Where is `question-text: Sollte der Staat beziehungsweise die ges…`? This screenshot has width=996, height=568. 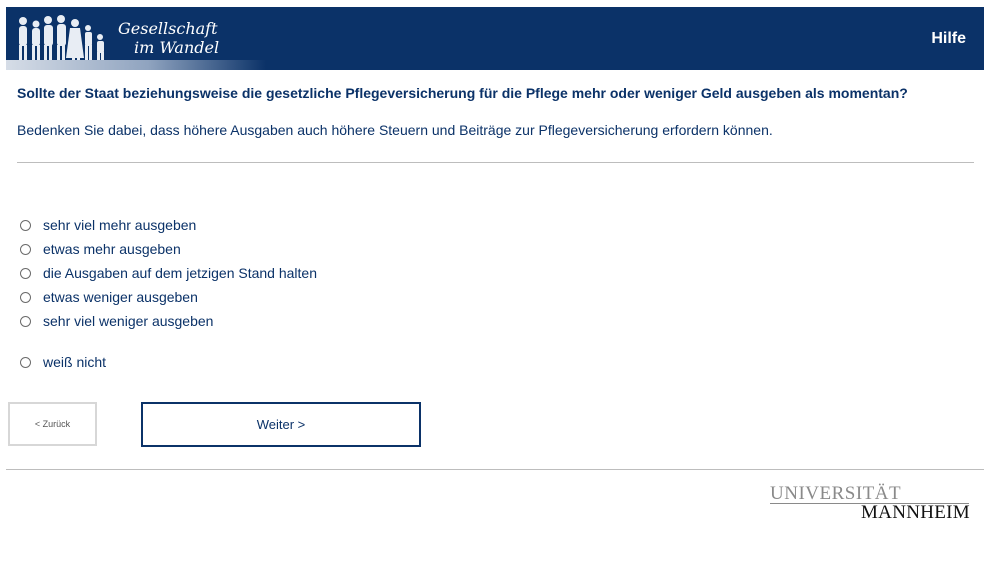
question-text: Sollte der Staat beziehungsweise die ges… is located at coordinates (462, 93).